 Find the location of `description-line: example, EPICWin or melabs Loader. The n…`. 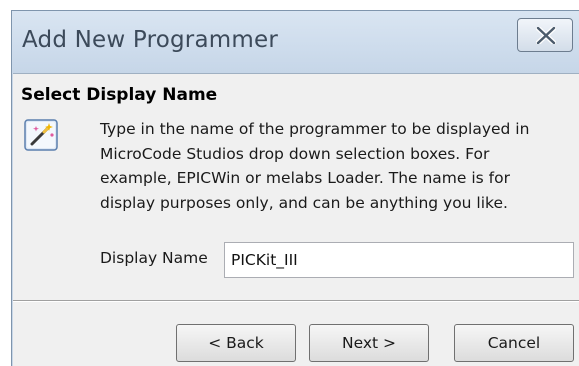

description-line: example, EPICWin or melabs Loader. The n… is located at coordinates (305, 178).